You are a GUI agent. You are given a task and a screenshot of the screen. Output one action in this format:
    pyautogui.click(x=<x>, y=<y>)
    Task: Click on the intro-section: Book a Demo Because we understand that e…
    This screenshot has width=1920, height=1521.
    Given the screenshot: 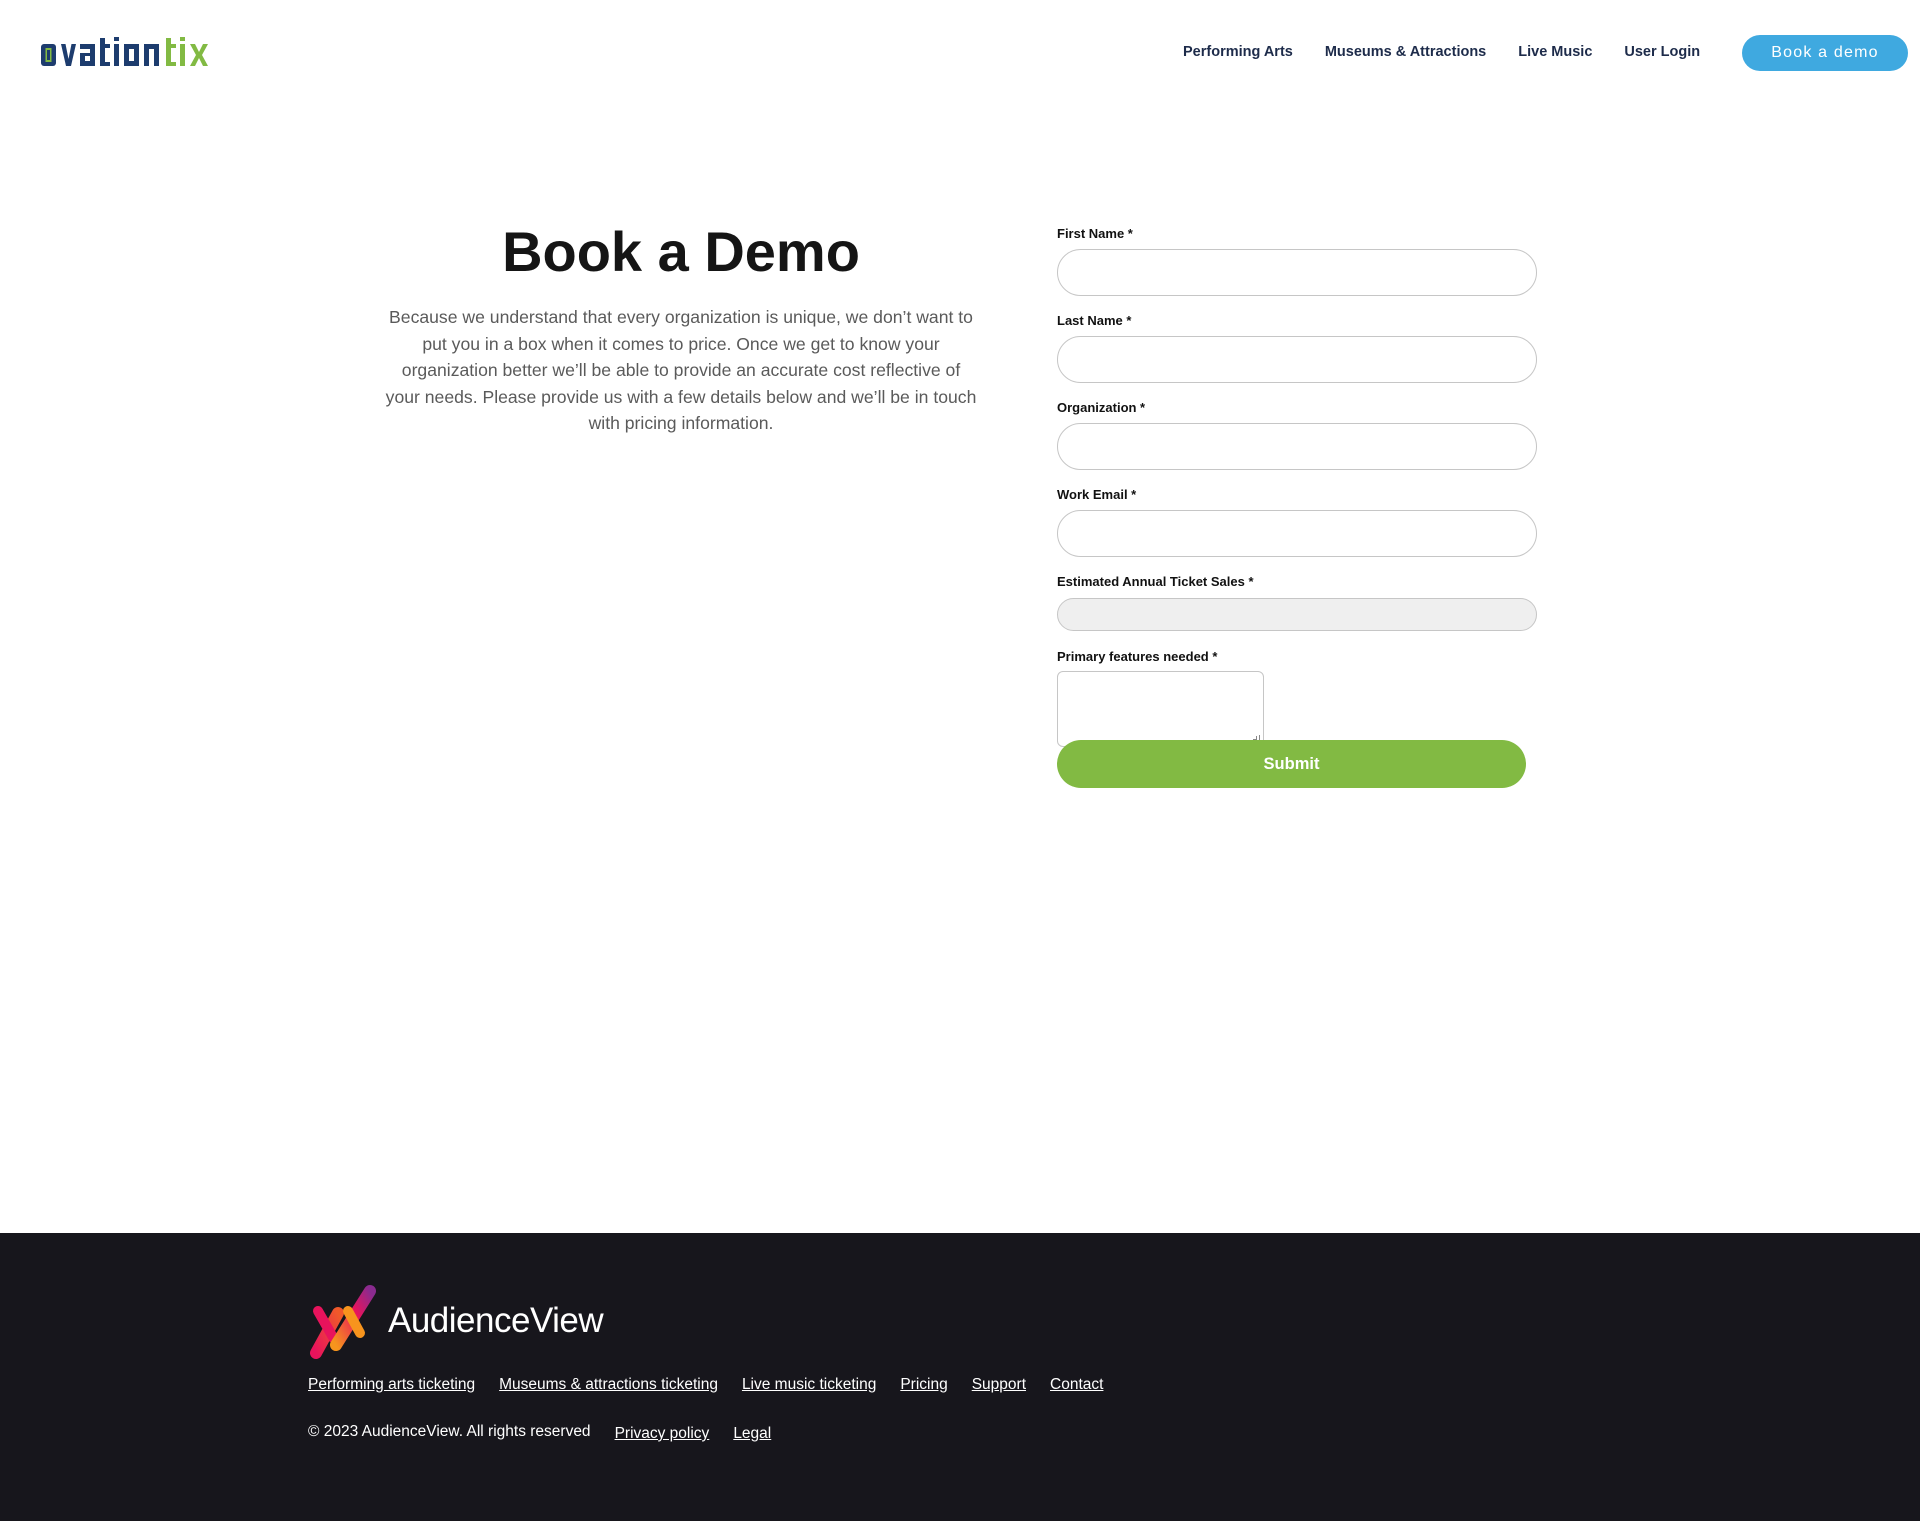 What is the action you would take?
    pyautogui.click(x=681, y=328)
    